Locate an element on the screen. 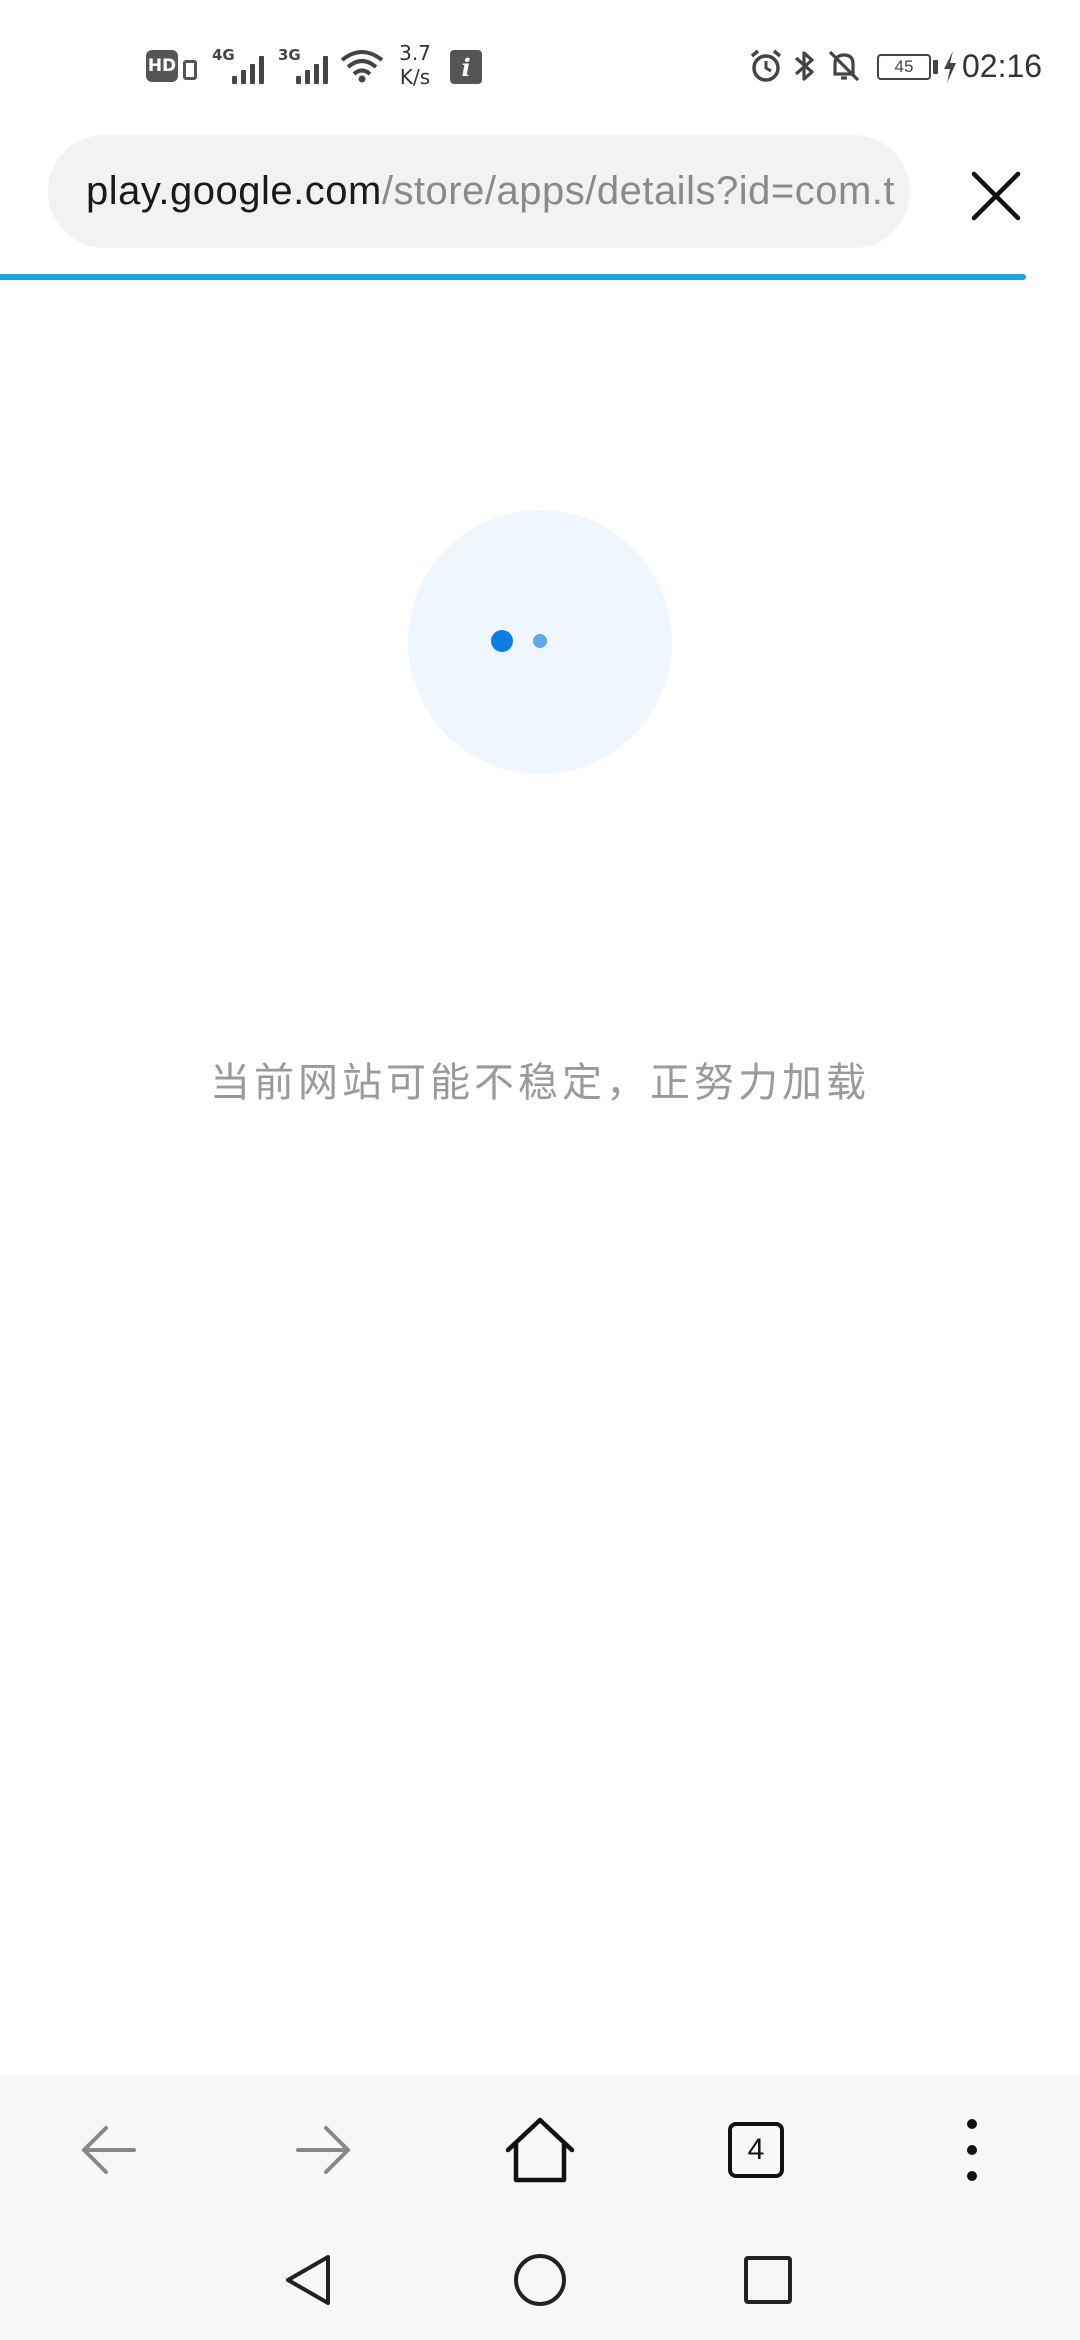 The image size is (1080, 2340). close-button is located at coordinates (996, 196).